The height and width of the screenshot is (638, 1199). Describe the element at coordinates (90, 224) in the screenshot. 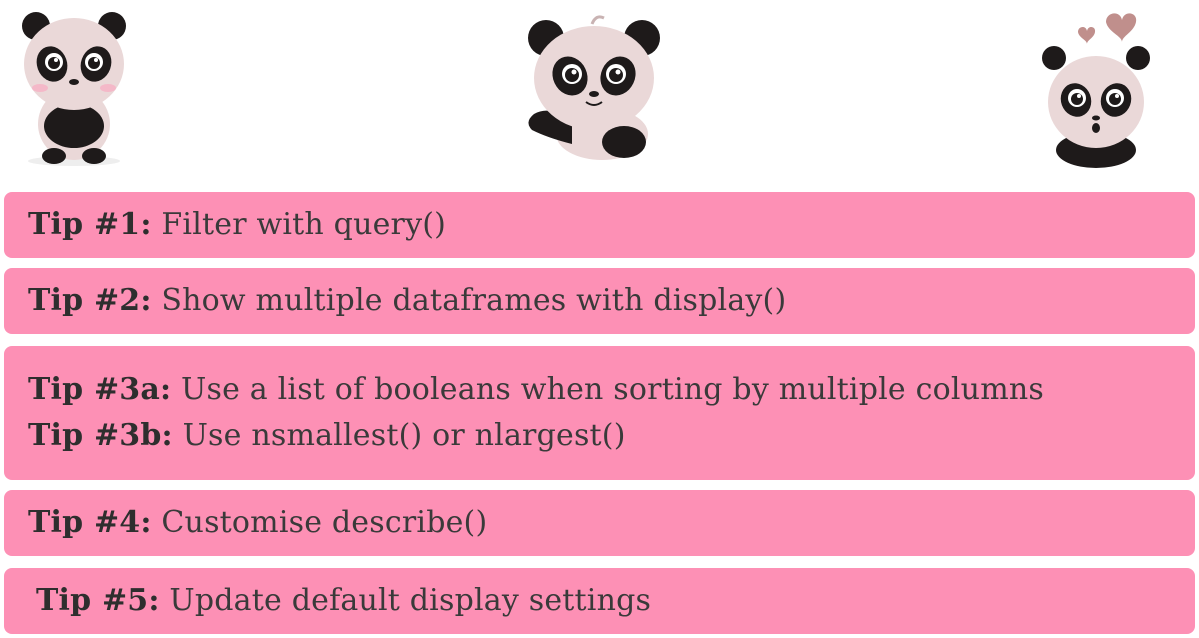

I see `tip-label: Tip #1:` at that location.